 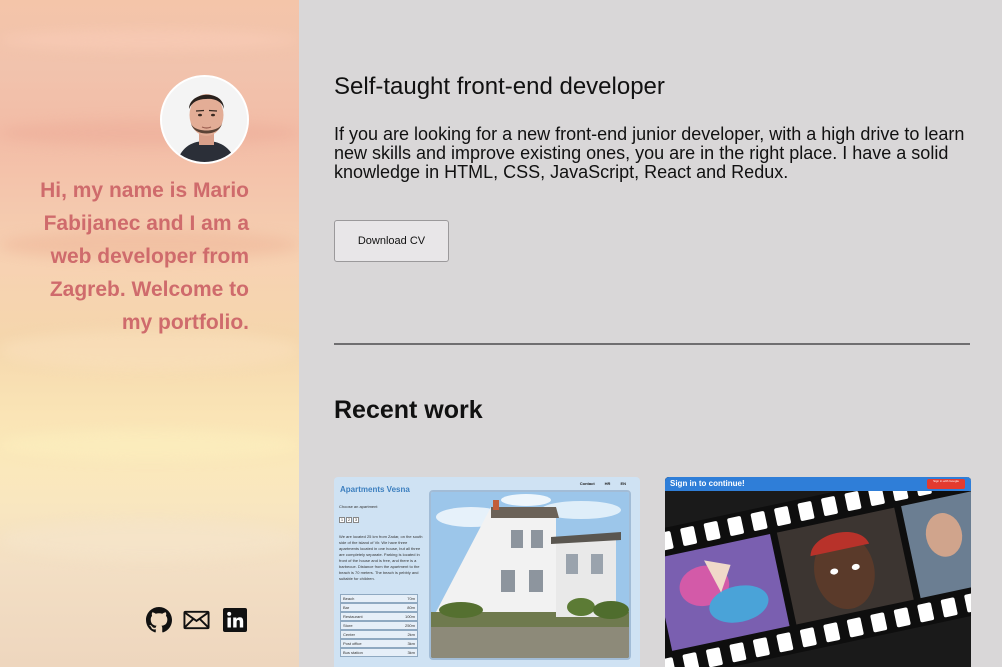 I want to click on avatar-portrait, so click(x=204, y=119).